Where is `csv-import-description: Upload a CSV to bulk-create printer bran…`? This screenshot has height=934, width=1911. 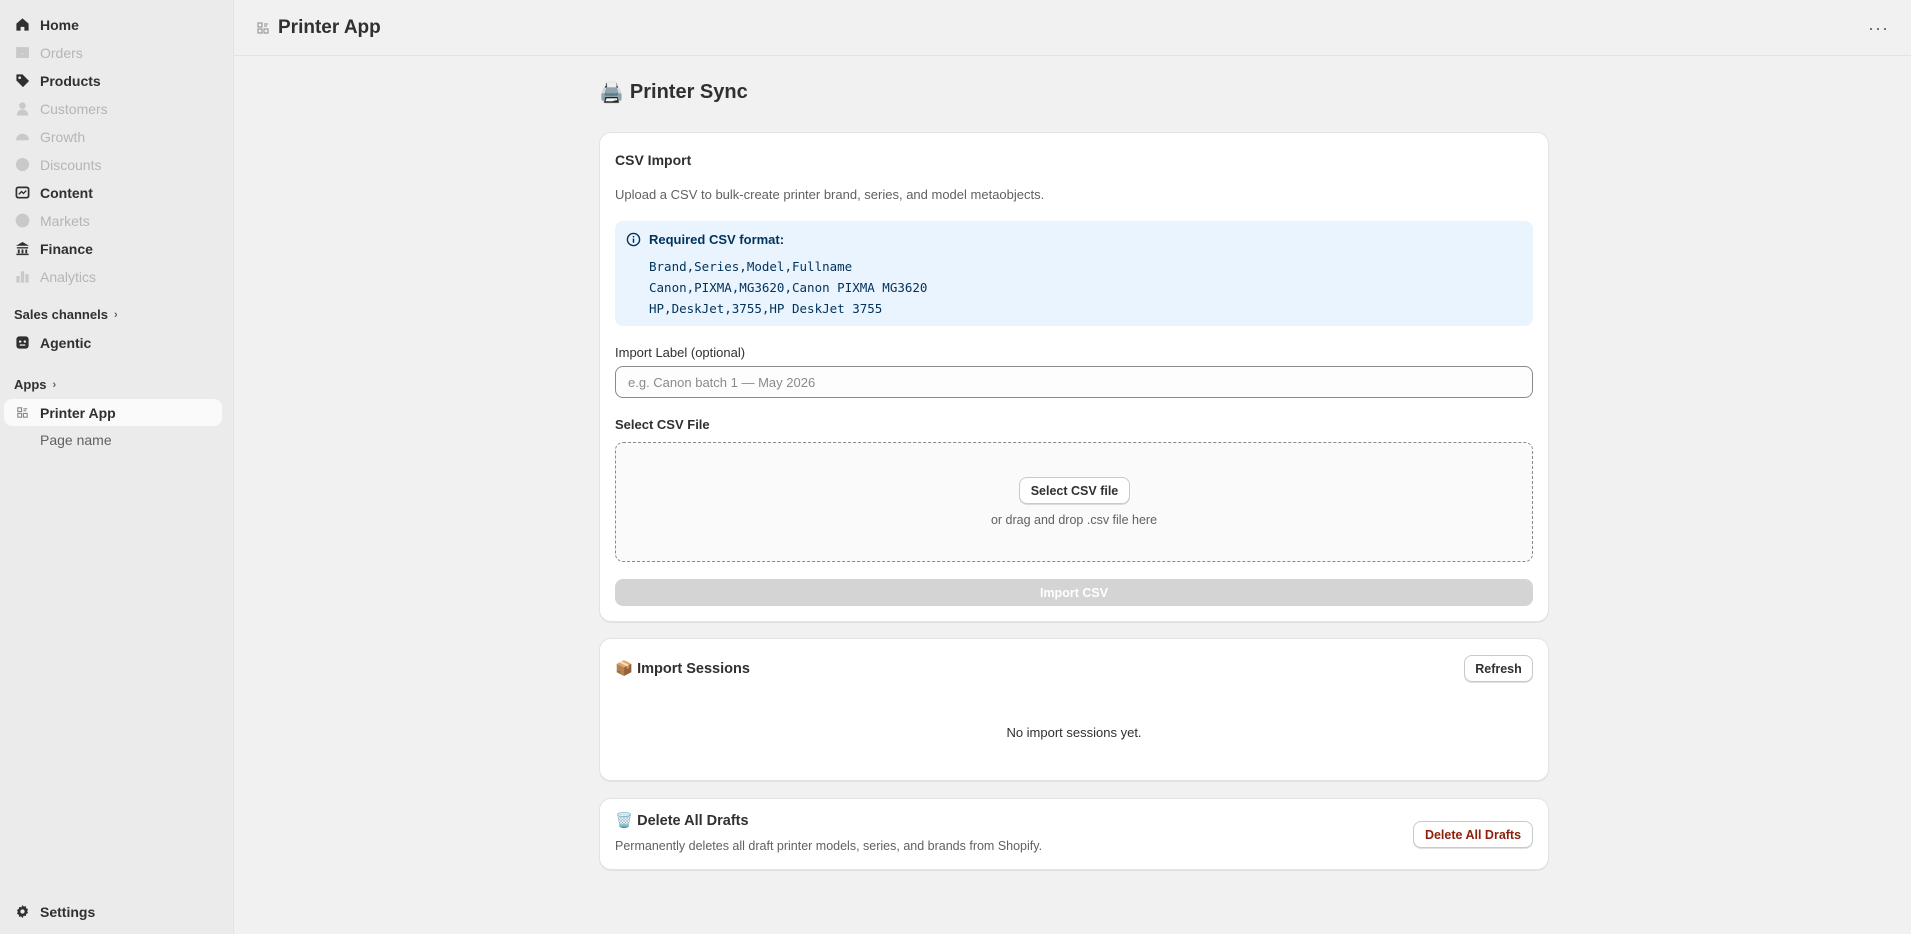 csv-import-description: Upload a CSV to bulk-create printer bran… is located at coordinates (830, 194).